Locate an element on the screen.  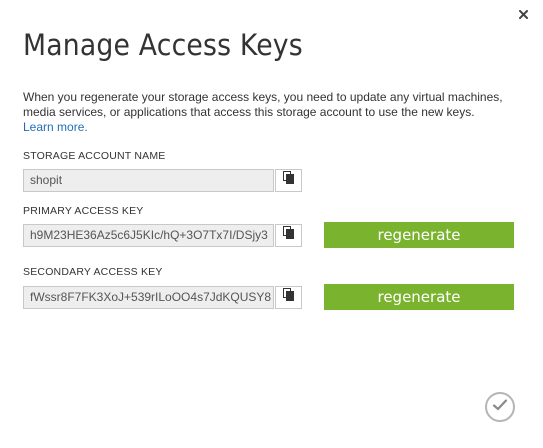
copy-secondary-key-button is located at coordinates (288, 297).